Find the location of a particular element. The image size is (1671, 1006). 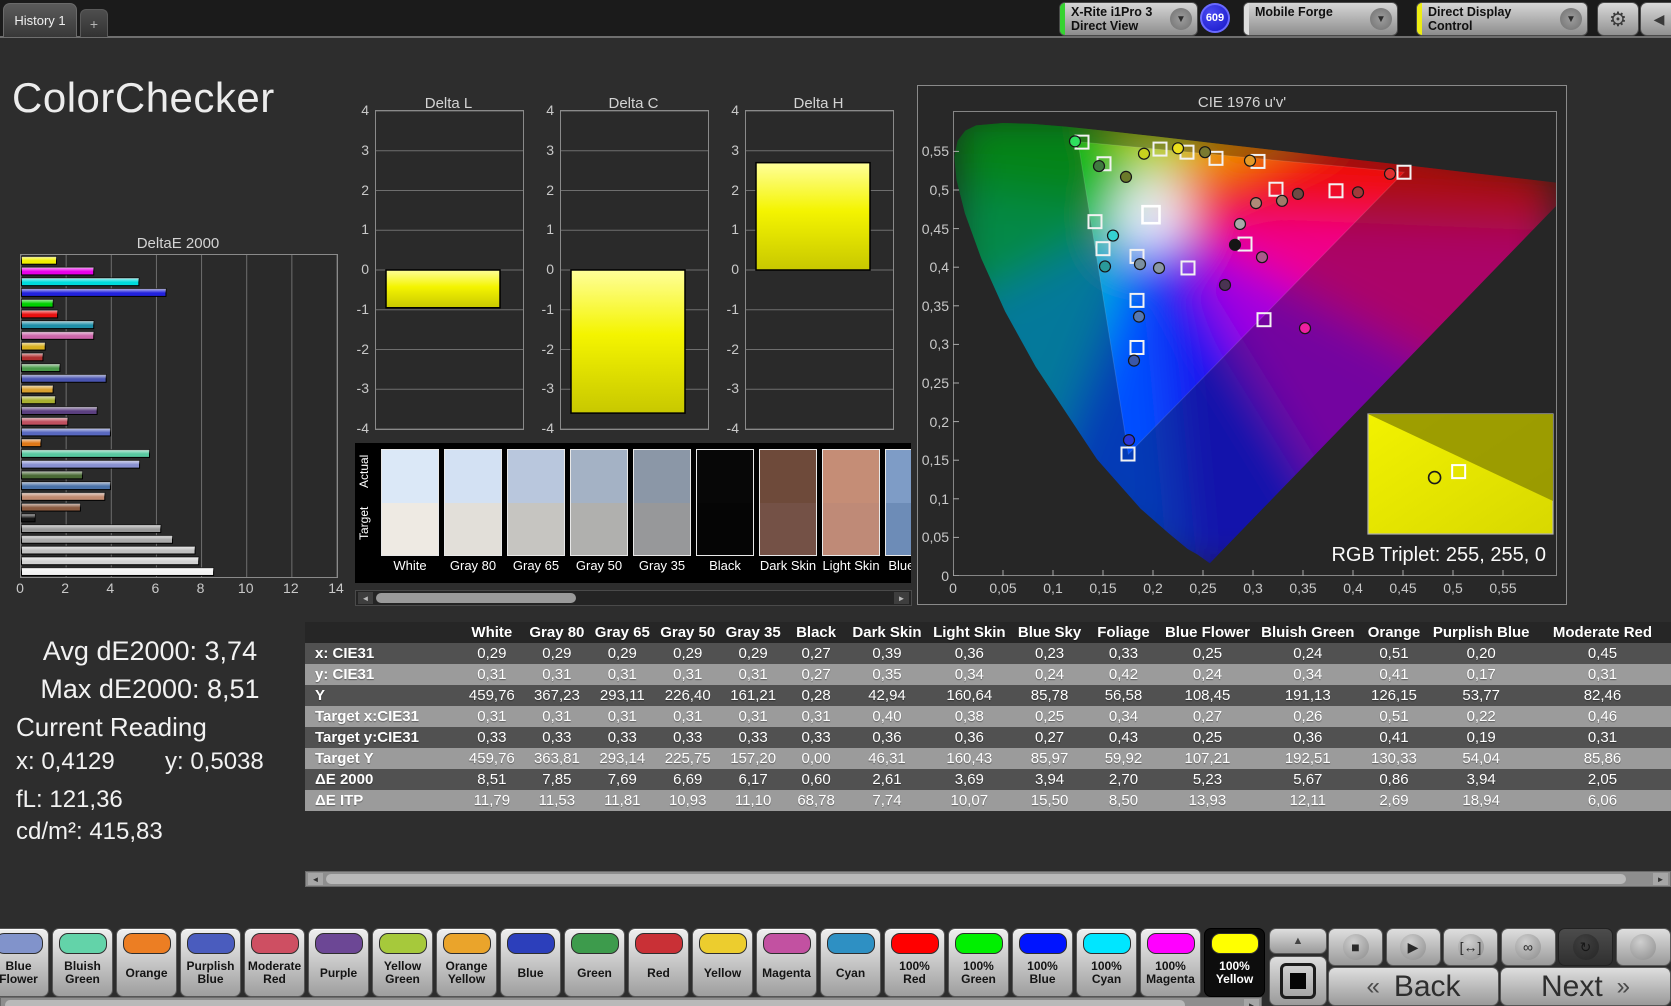

pattern-button-100-magenta: 100% Magenta is located at coordinates (1170, 962).